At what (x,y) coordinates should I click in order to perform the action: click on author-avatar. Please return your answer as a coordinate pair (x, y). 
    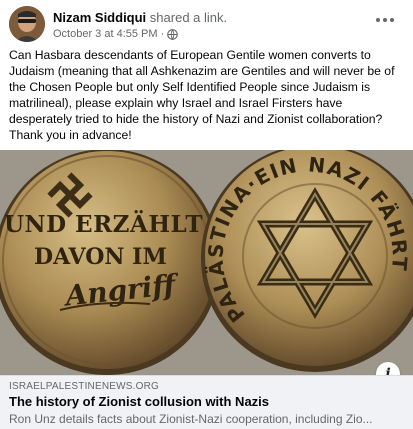
    Looking at the image, I should click on (27, 24).